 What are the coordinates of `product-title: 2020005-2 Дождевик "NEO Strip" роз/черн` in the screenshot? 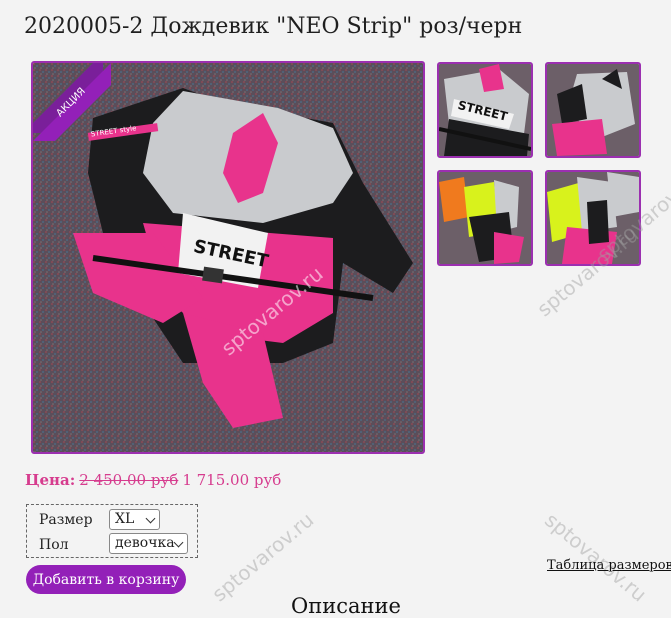 It's located at (273, 26).